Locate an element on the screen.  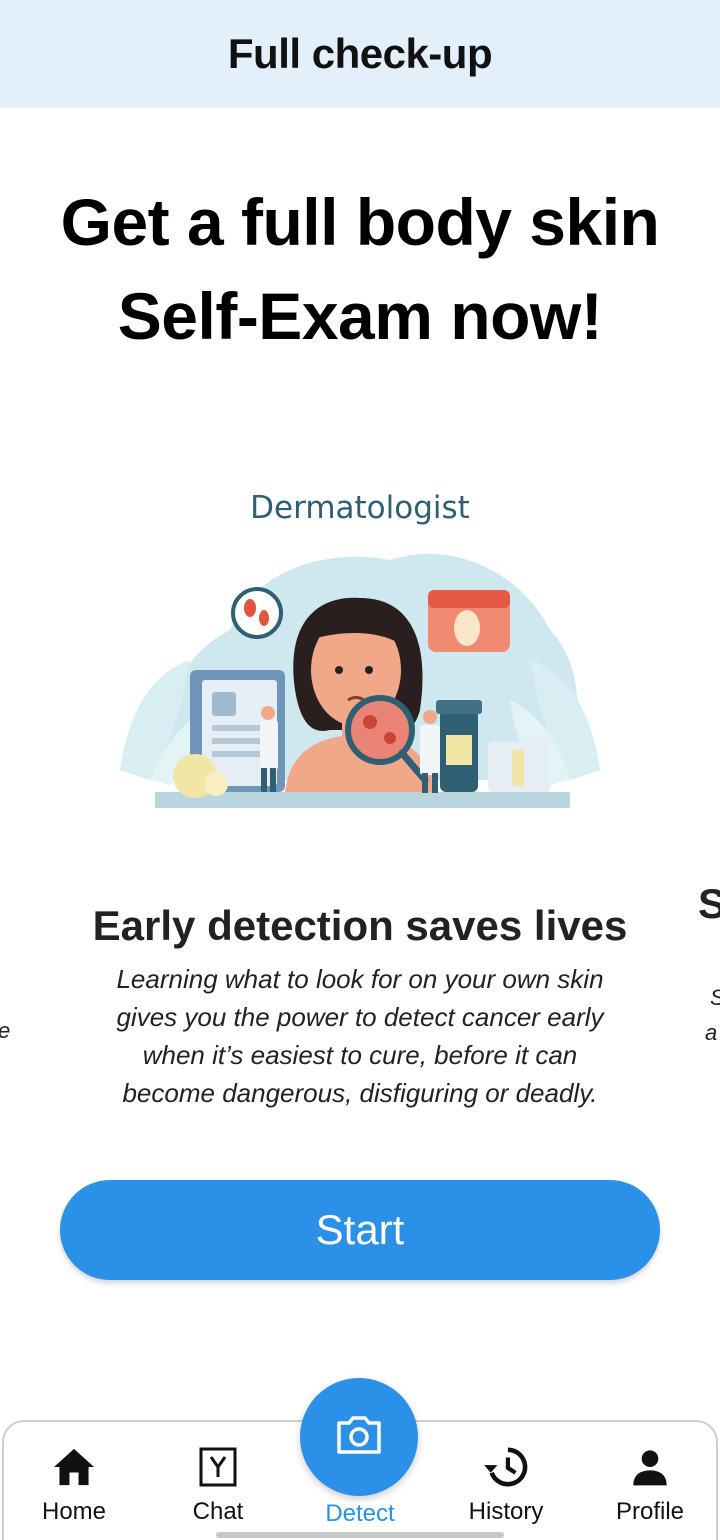
nav-label-profile: Profile is located at coordinates (650, 1511).